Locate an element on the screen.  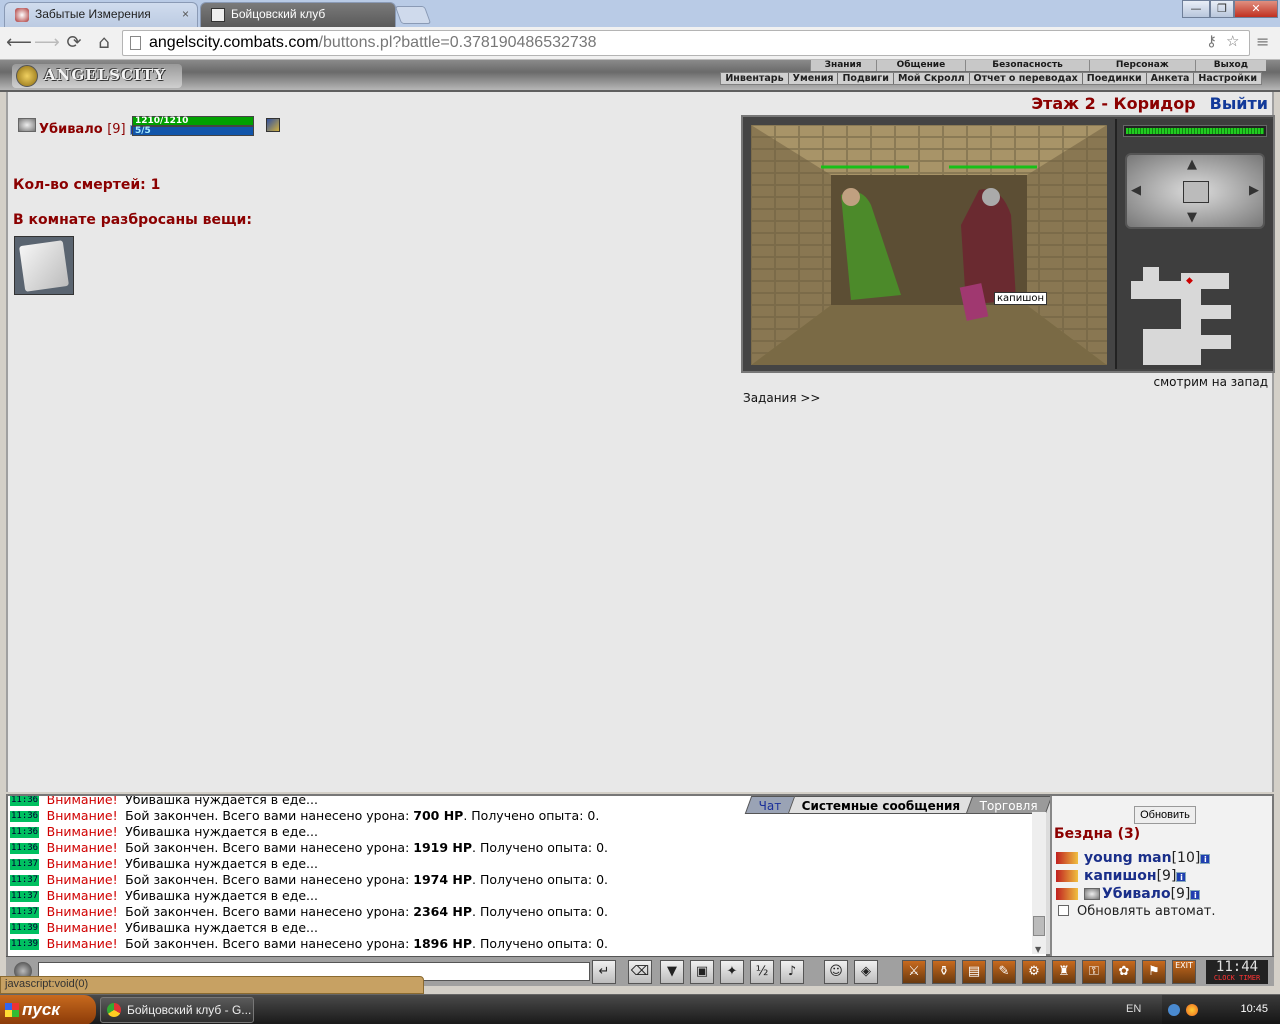
helmet-icon: ◈ is located at coordinates (866, 972).